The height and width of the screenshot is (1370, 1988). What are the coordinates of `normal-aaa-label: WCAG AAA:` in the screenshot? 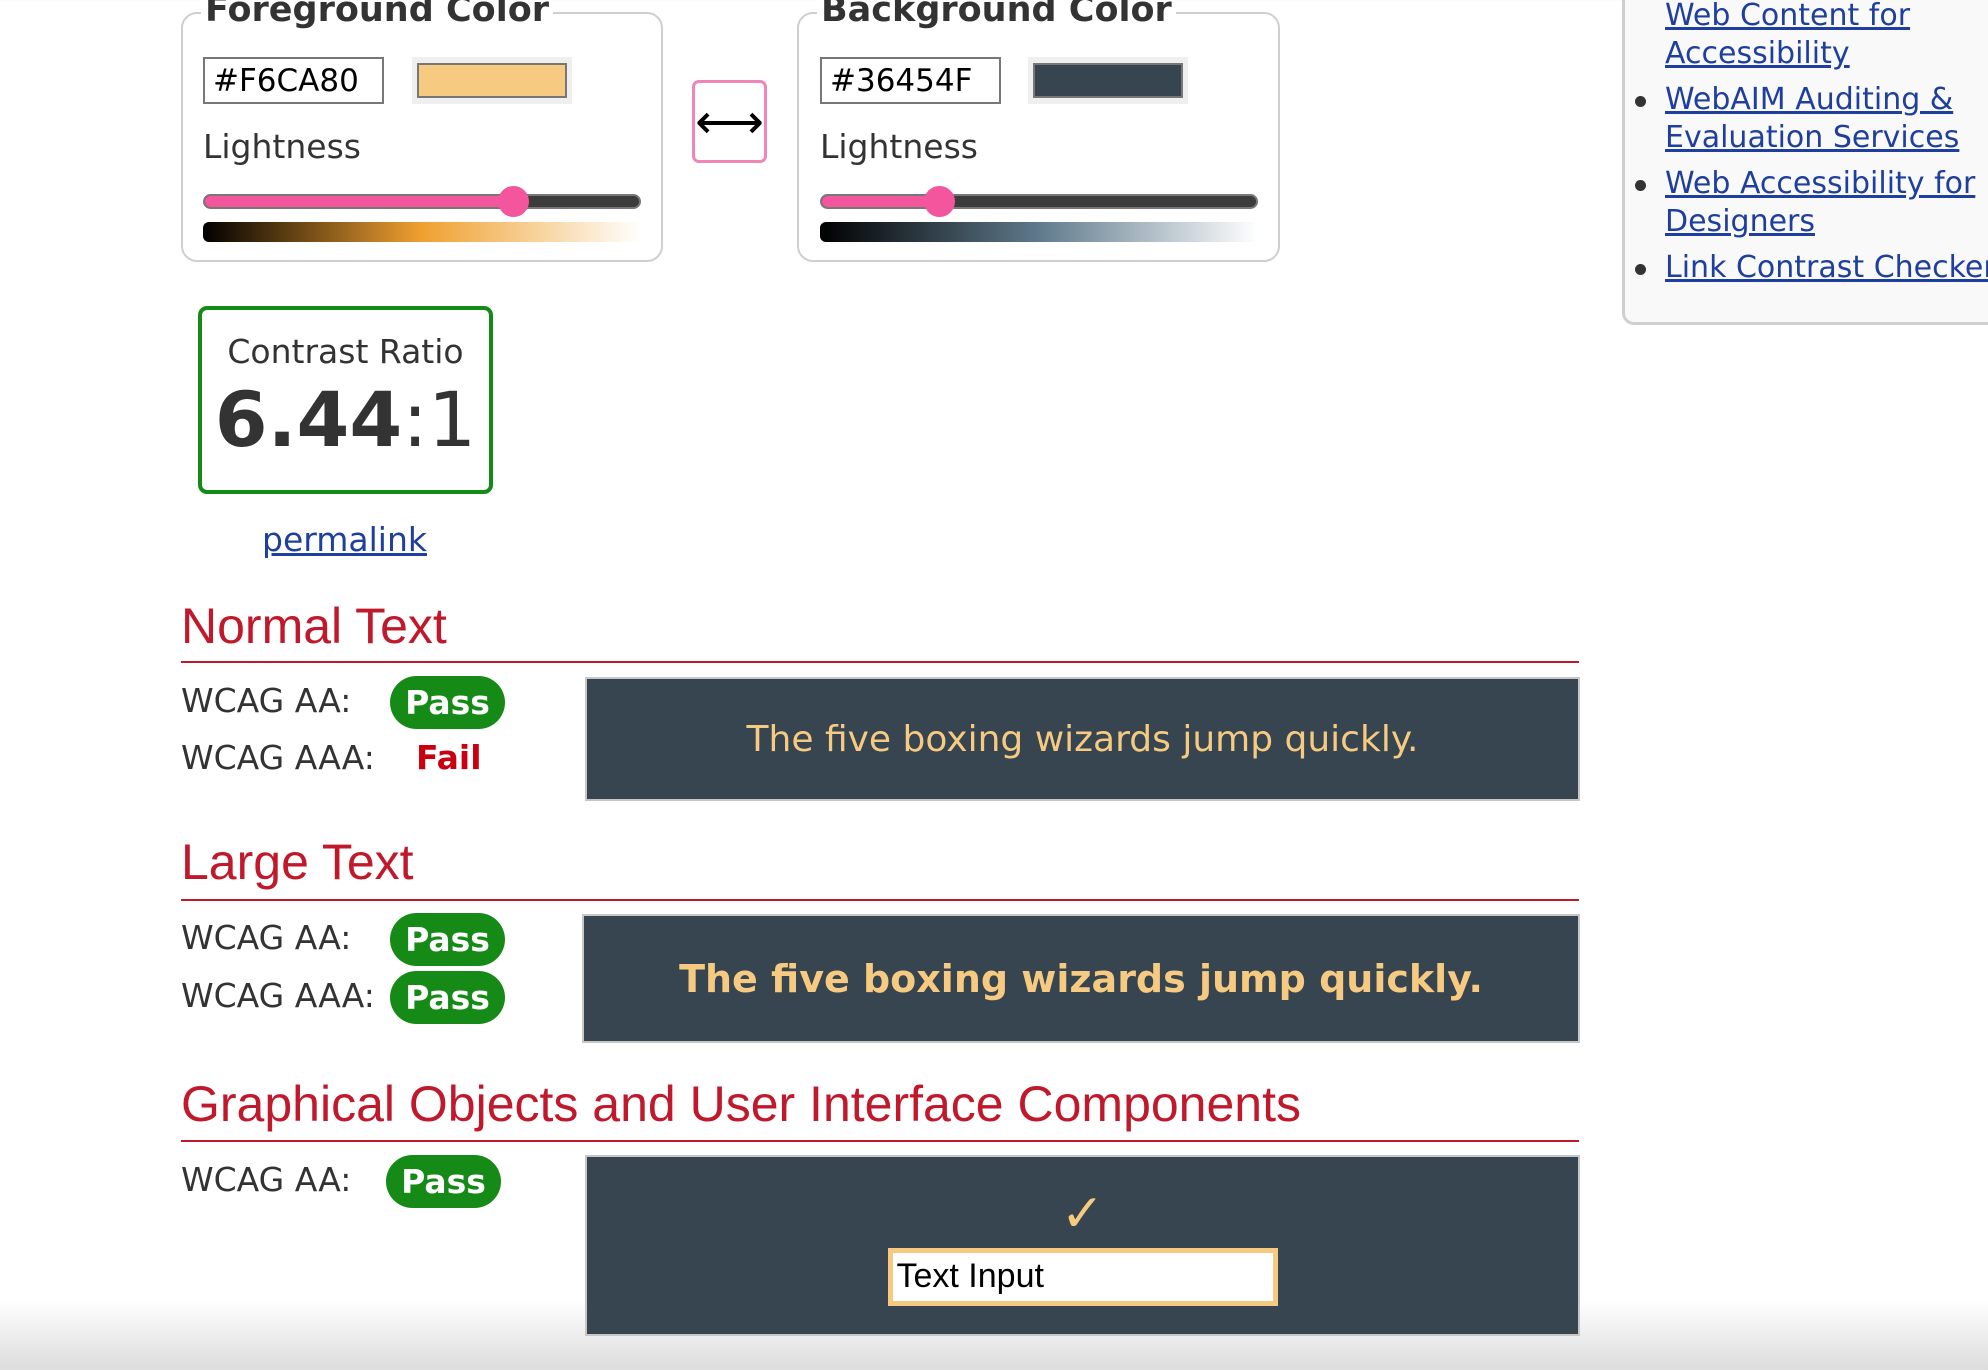 It's located at (278, 757).